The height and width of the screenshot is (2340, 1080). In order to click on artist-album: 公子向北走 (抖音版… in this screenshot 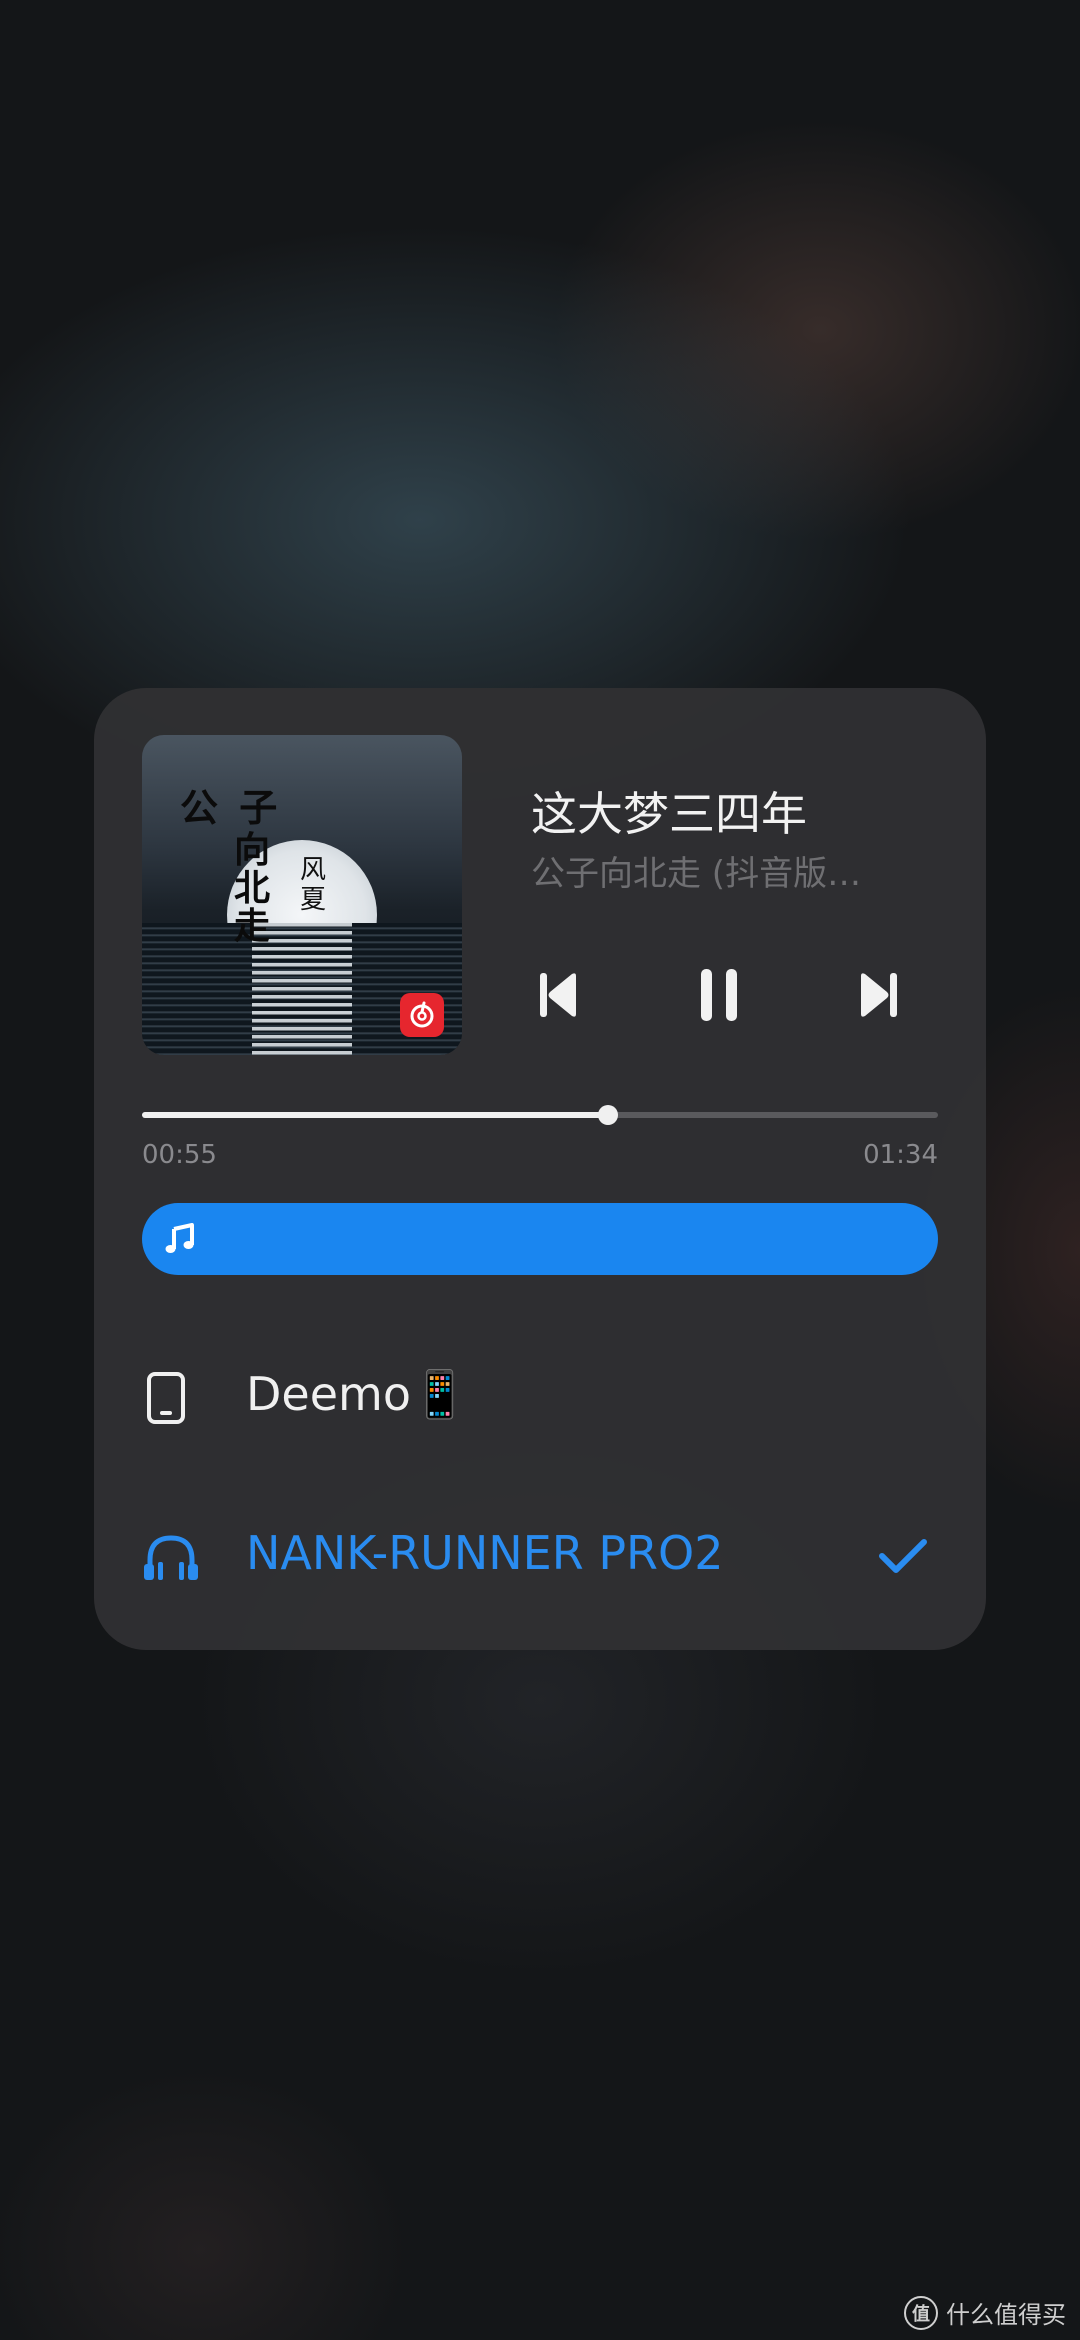, I will do `click(696, 874)`.